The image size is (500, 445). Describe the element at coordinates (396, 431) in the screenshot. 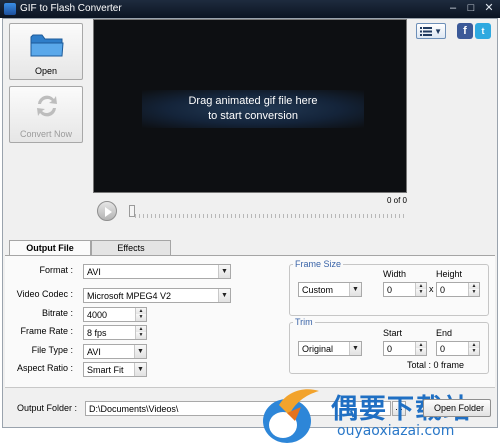

I see `watermark-url: ouyaoxiazai.com` at that location.